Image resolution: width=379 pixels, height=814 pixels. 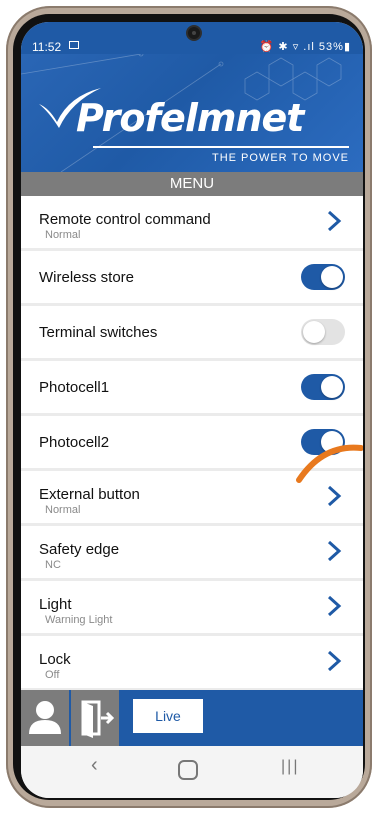 What do you see at coordinates (347, 47) in the screenshot?
I see `battery-icon: ▮` at bounding box center [347, 47].